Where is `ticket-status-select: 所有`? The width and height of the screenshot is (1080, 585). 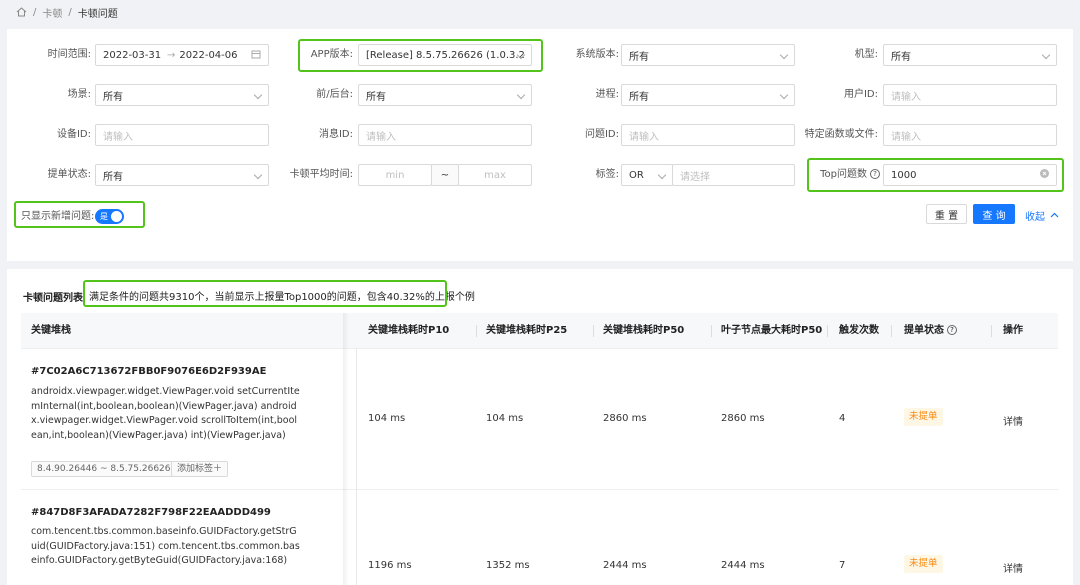
ticket-status-select: 所有 is located at coordinates (182, 175).